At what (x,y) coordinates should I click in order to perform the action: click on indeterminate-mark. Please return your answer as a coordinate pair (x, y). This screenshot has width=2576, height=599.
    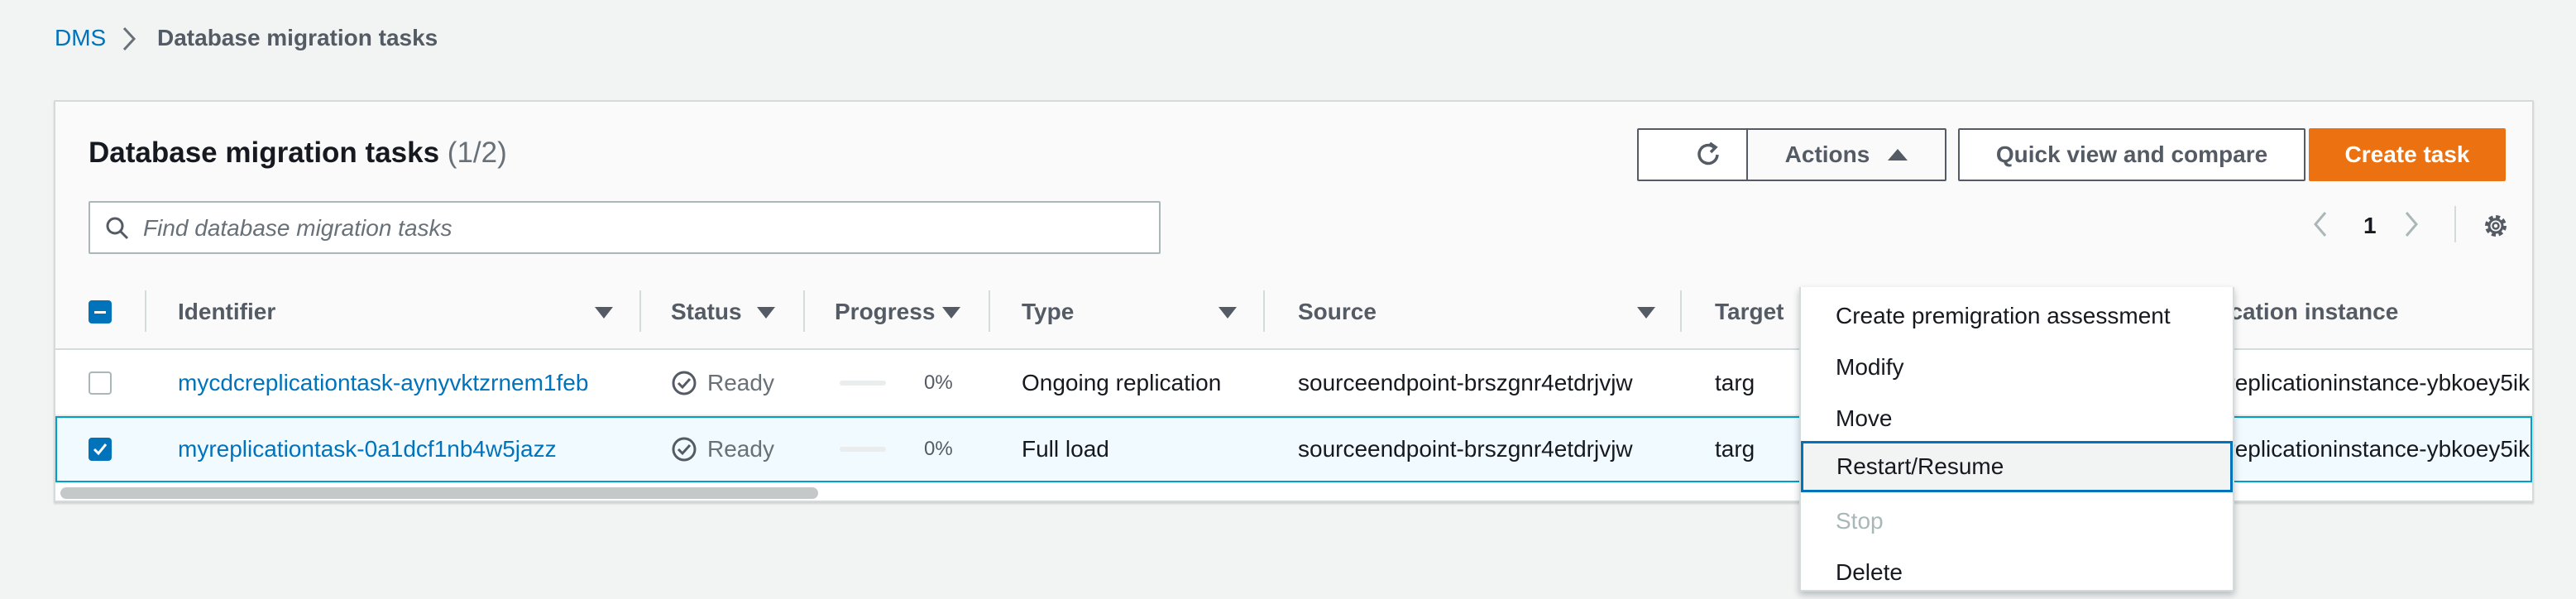
    Looking at the image, I should click on (100, 312).